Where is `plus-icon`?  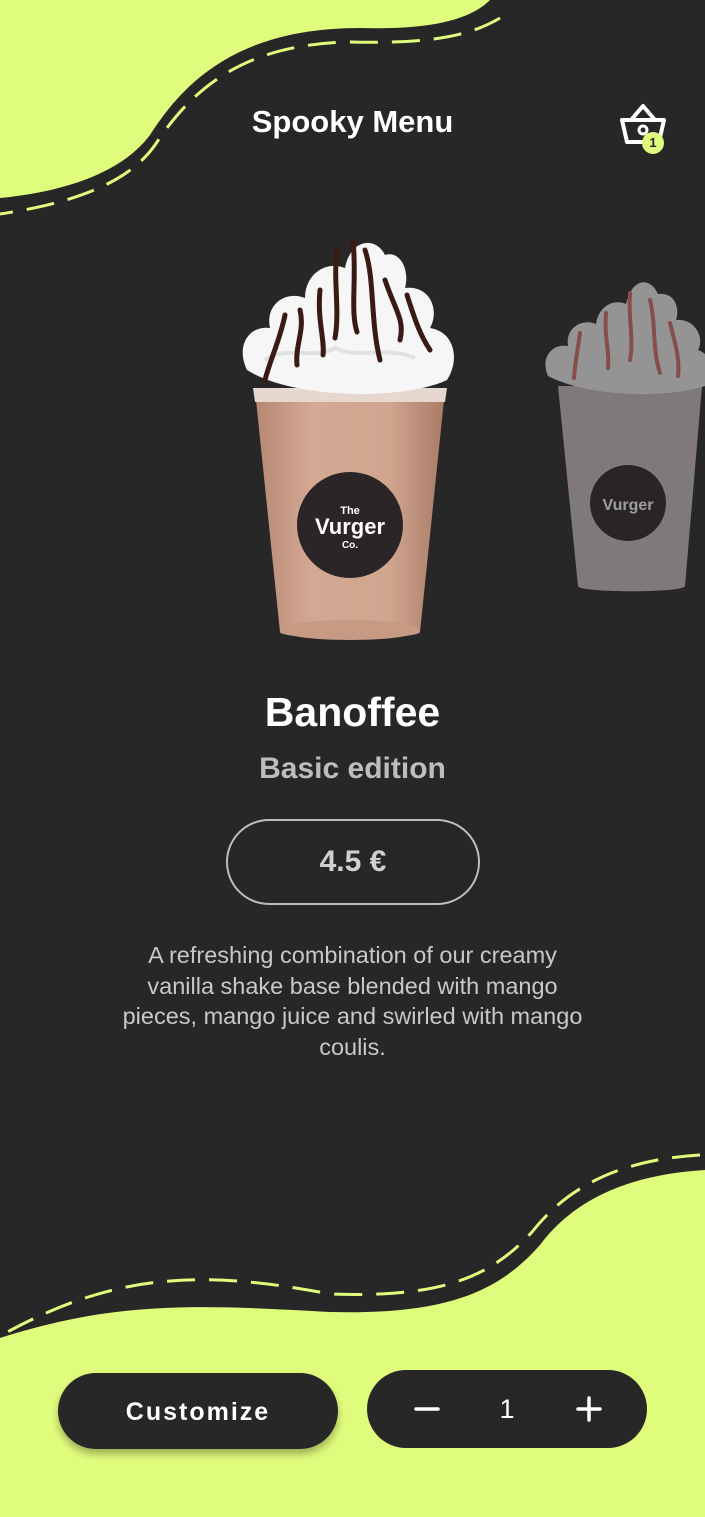
plus-icon is located at coordinates (589, 1409).